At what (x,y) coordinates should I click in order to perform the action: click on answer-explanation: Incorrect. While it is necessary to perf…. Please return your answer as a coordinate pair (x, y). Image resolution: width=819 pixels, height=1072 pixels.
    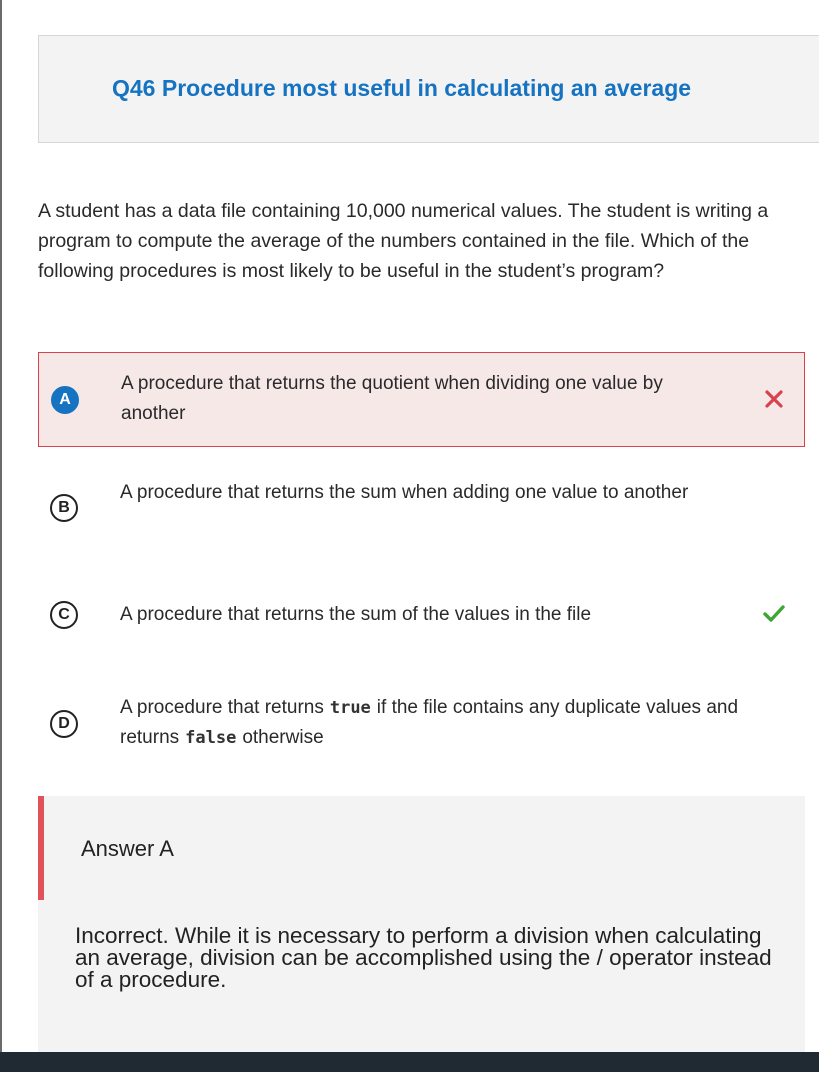
    Looking at the image, I should click on (423, 957).